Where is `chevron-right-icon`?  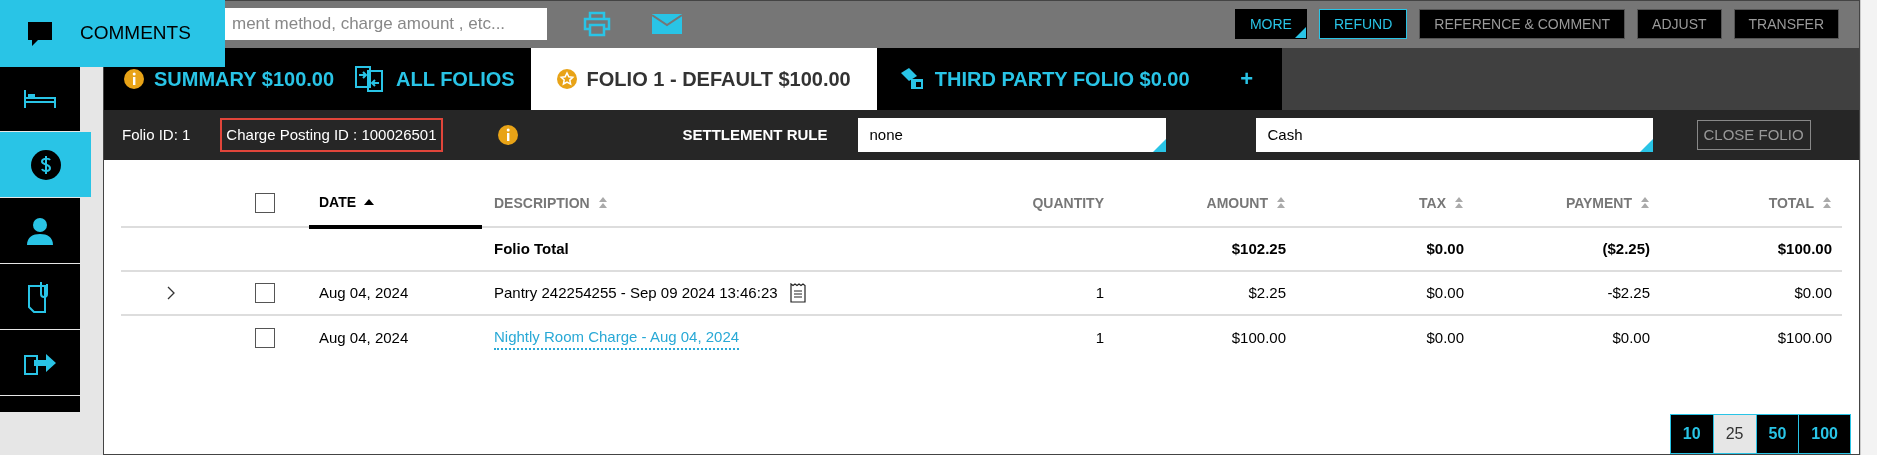
chevron-right-icon is located at coordinates (171, 293).